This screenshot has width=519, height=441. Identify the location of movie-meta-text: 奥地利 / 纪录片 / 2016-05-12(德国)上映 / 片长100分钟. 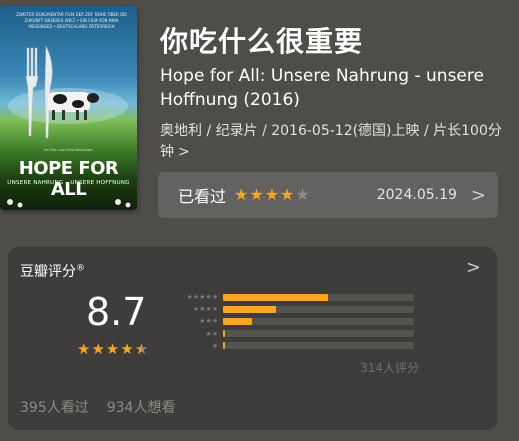
(331, 141).